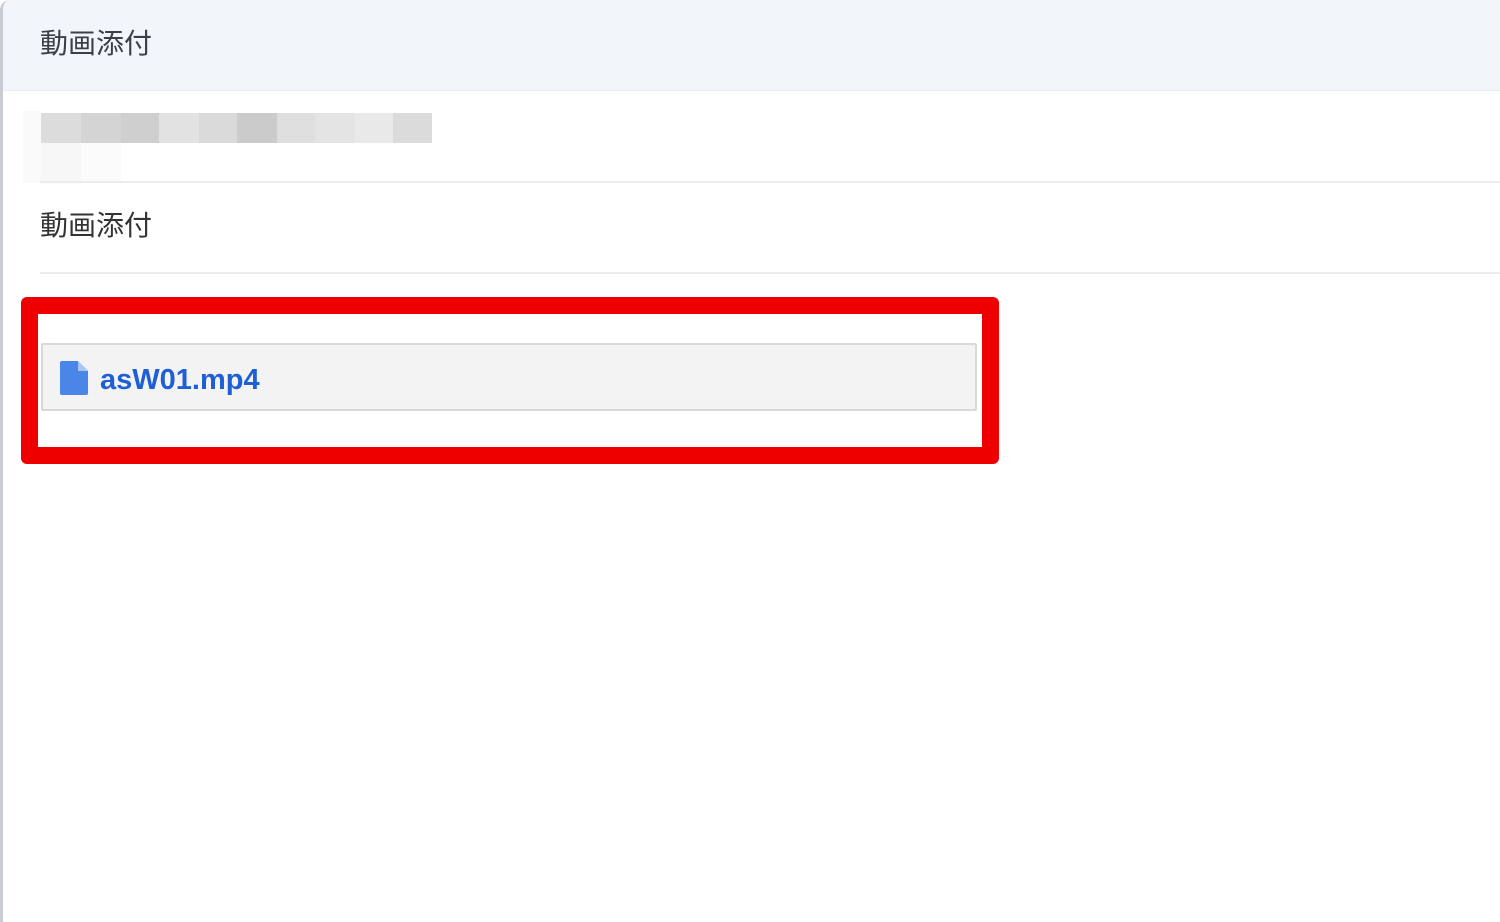  What do you see at coordinates (96, 225) in the screenshot?
I see `section-title: 動画添付` at bounding box center [96, 225].